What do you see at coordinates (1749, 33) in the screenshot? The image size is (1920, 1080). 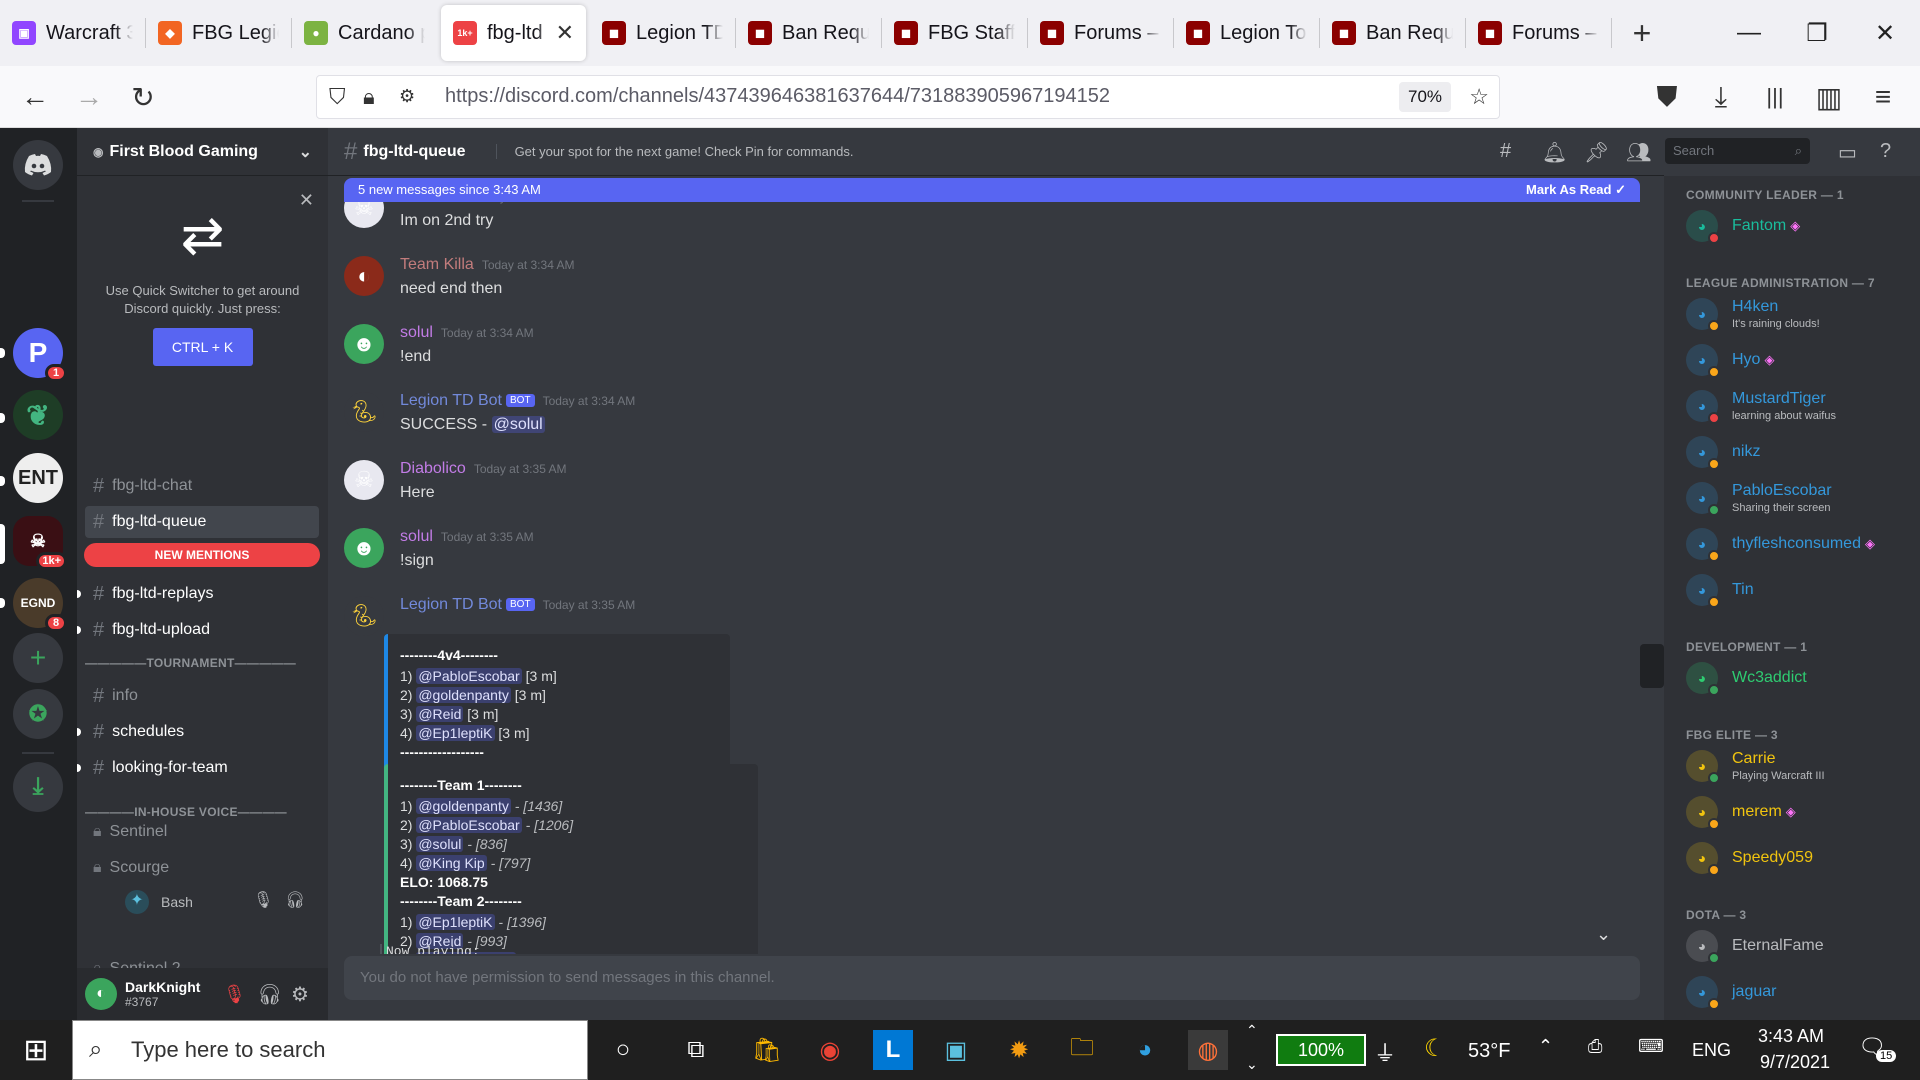 I see `minimize-button: —` at bounding box center [1749, 33].